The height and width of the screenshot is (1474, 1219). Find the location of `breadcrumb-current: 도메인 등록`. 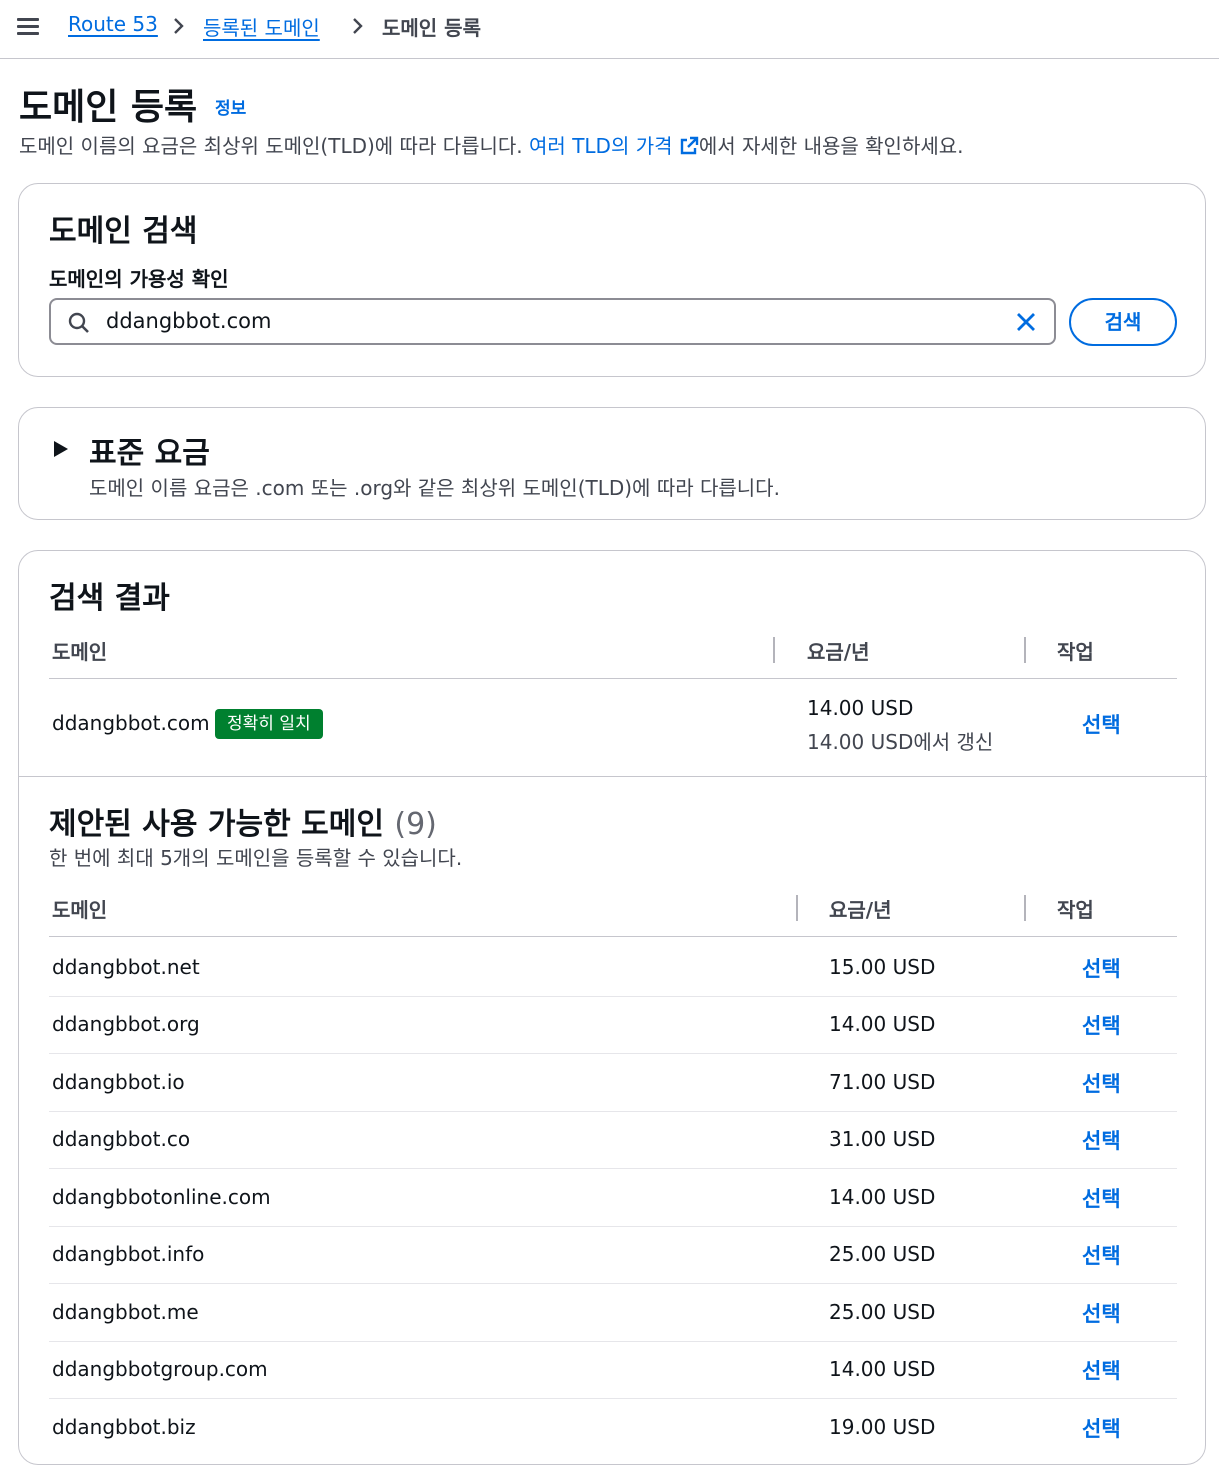

breadcrumb-current: 도메인 등록 is located at coordinates (431, 28).